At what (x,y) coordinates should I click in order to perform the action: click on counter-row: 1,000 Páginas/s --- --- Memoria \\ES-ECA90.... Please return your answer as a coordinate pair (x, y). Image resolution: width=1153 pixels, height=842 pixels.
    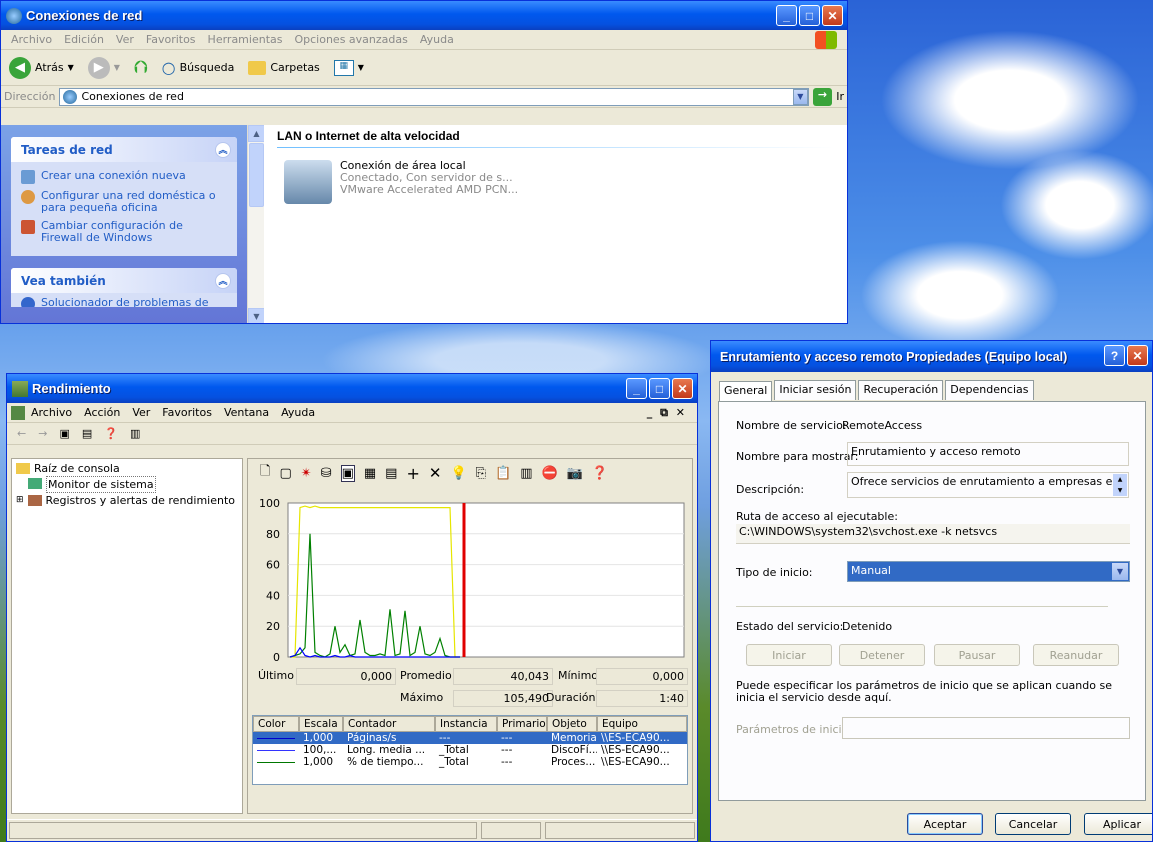
    Looking at the image, I should click on (470, 738).